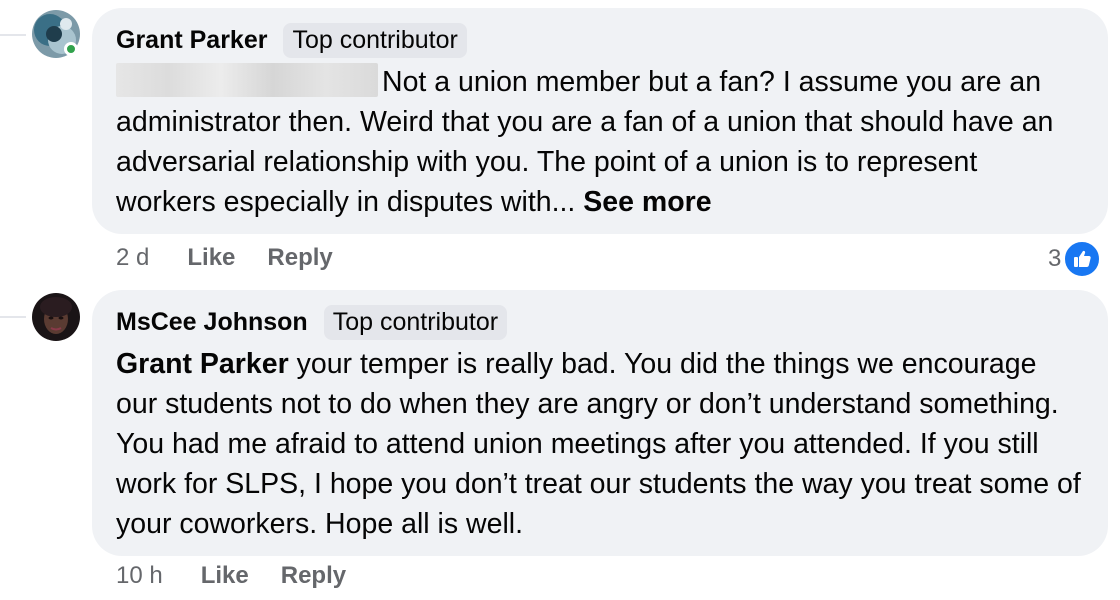 This screenshot has height=600, width=1120. What do you see at coordinates (212, 322) in the screenshot?
I see `comment-author: MsCee Johnson` at bounding box center [212, 322].